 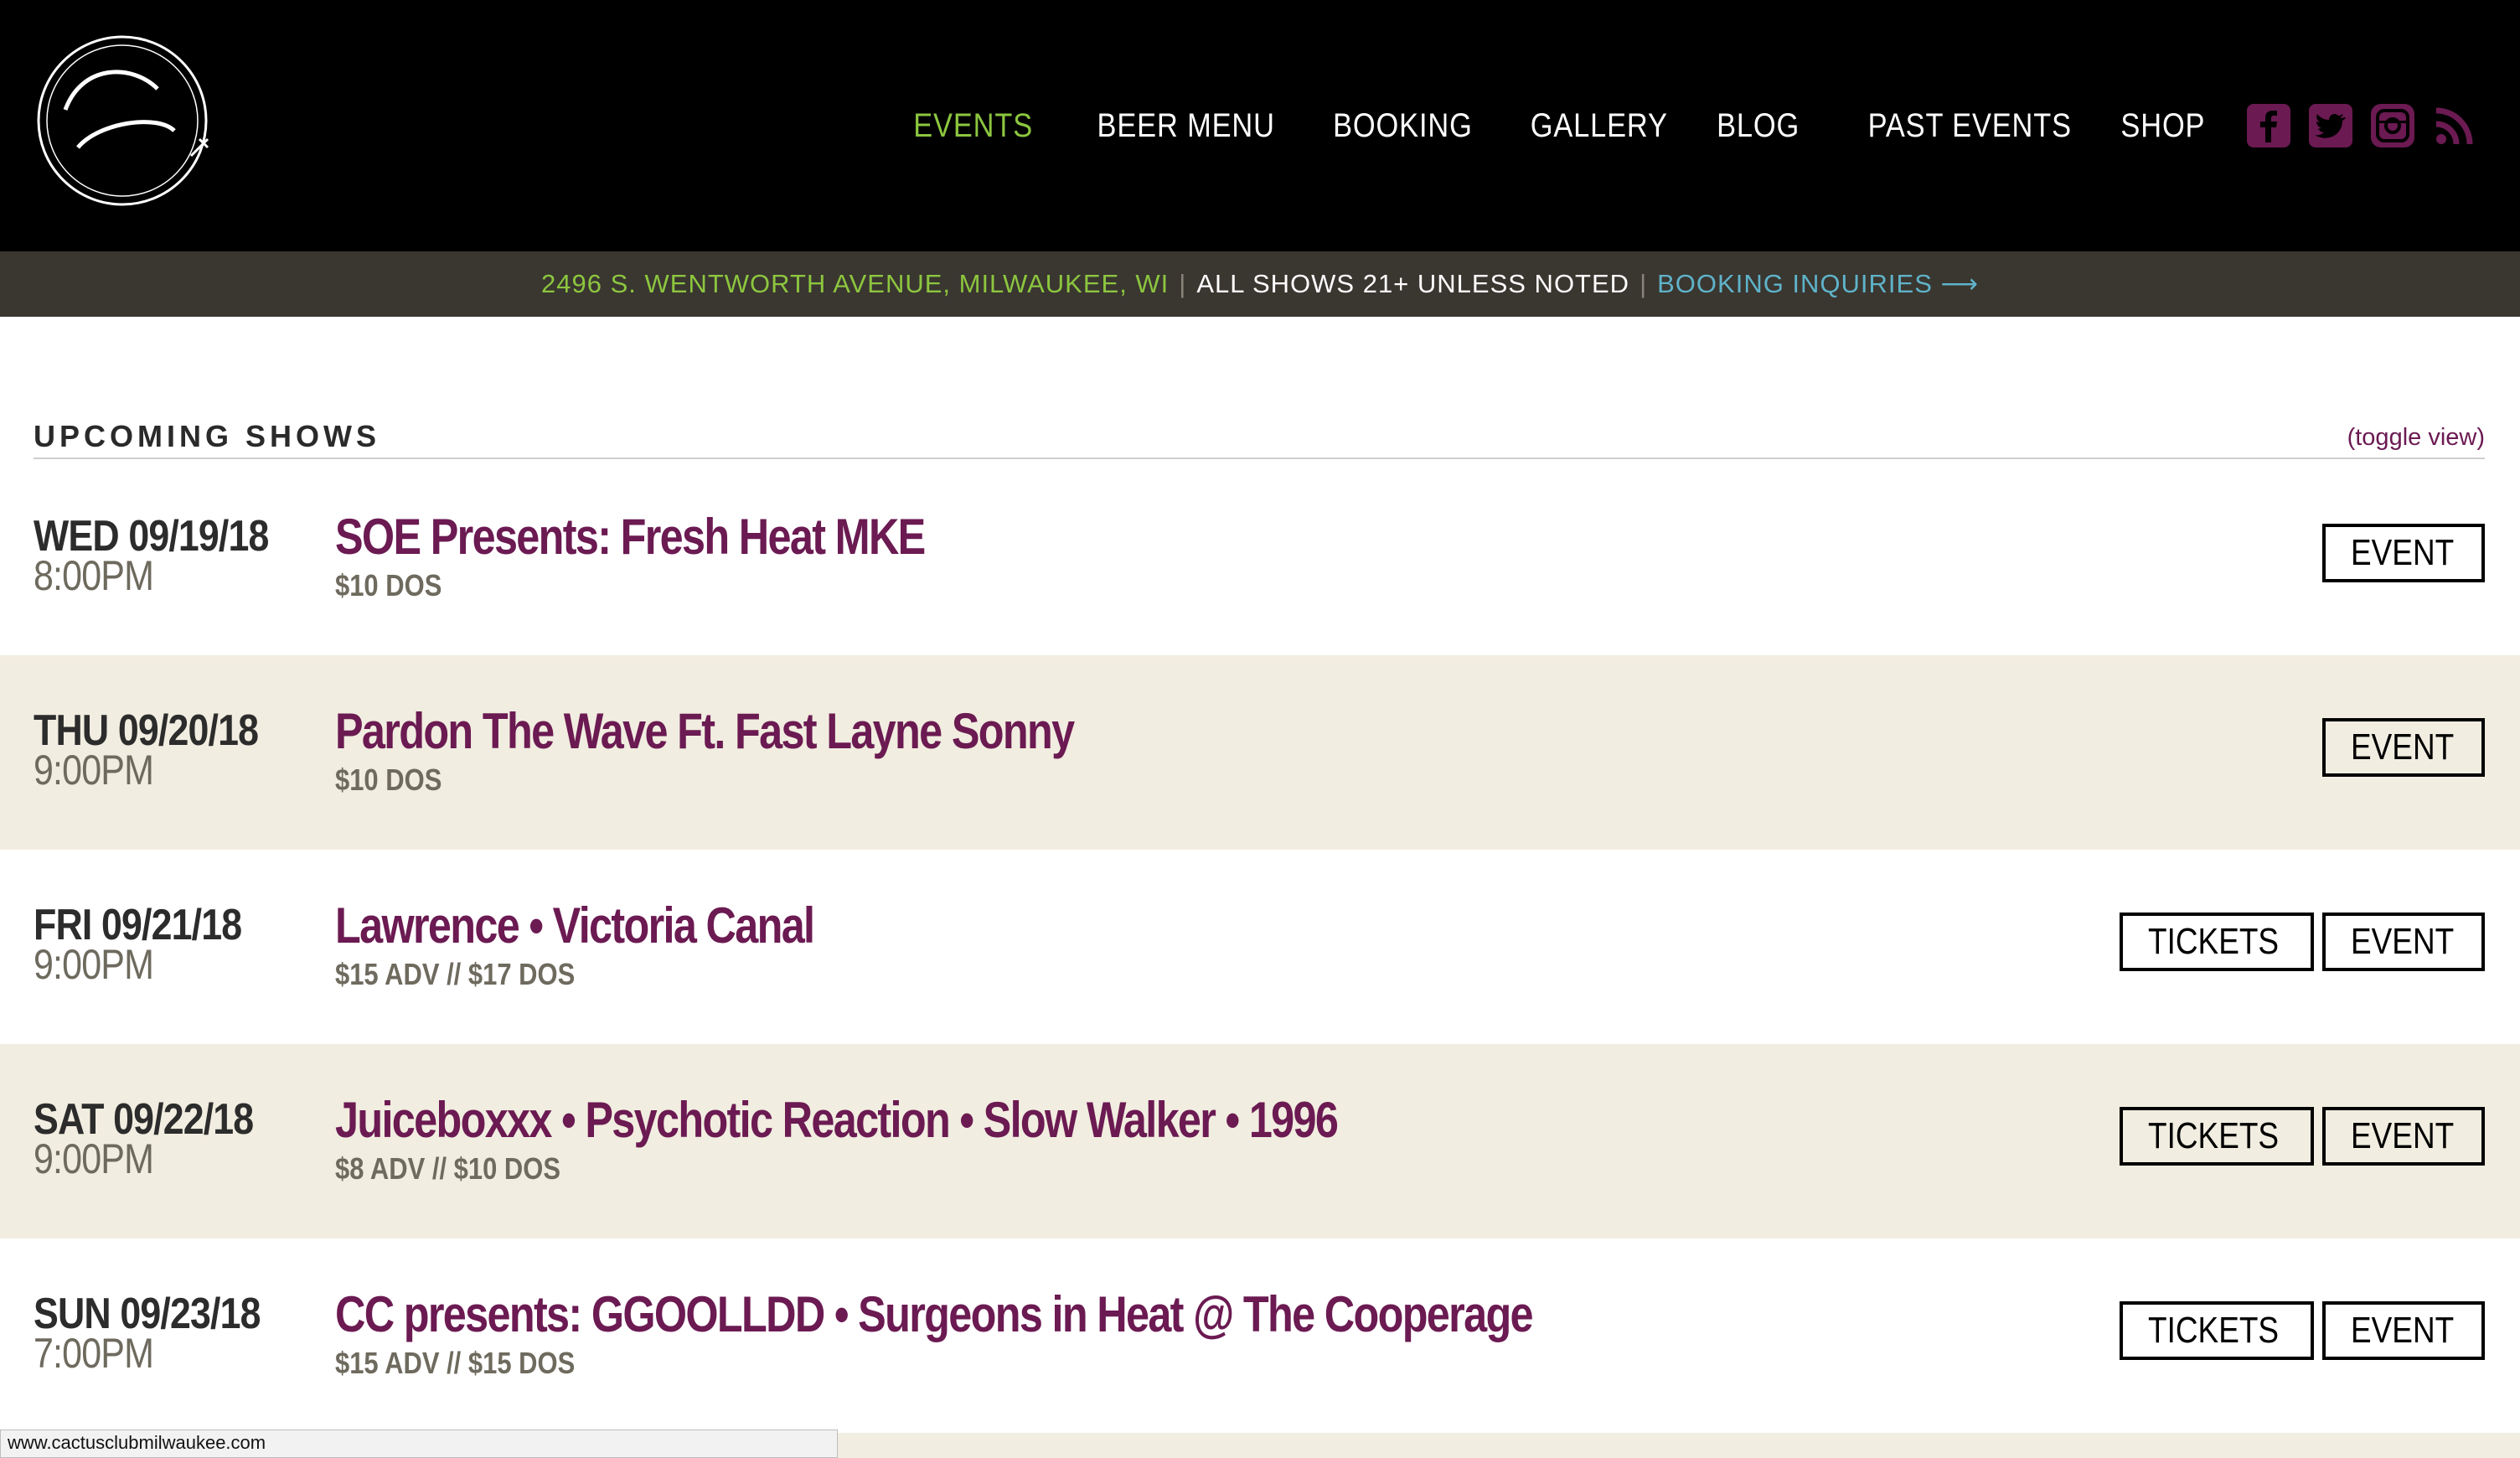 What do you see at coordinates (1758, 126) in the screenshot?
I see `nav-blog: BLOG` at bounding box center [1758, 126].